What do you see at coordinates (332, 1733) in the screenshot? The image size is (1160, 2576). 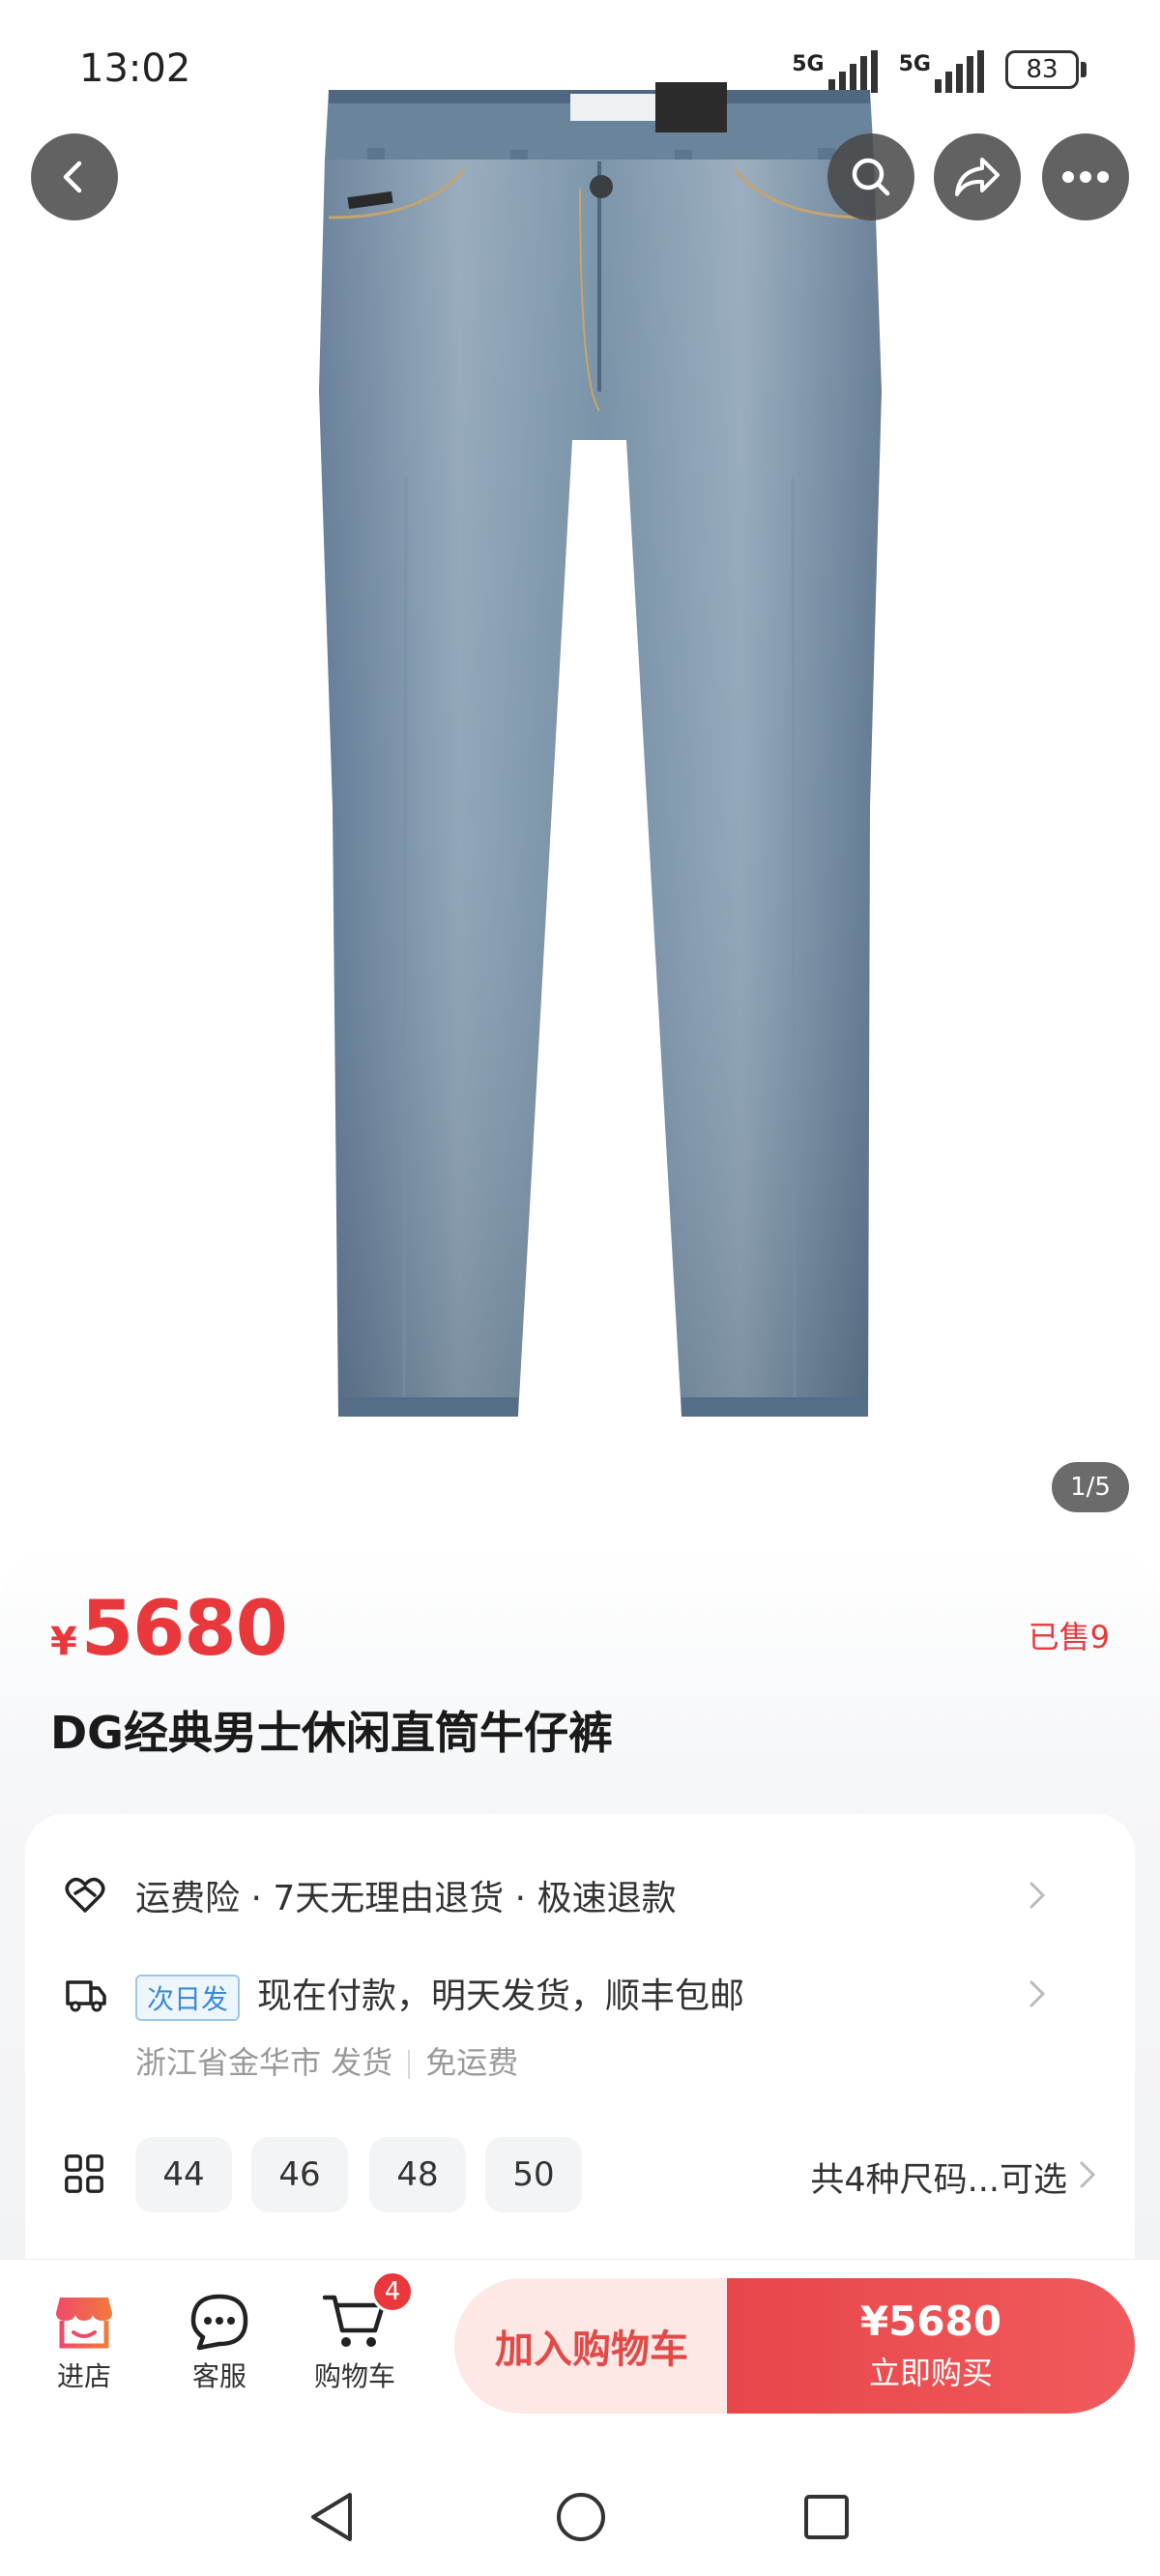 I see `product-title: DG经典男士休闲直筒牛仔裤` at bounding box center [332, 1733].